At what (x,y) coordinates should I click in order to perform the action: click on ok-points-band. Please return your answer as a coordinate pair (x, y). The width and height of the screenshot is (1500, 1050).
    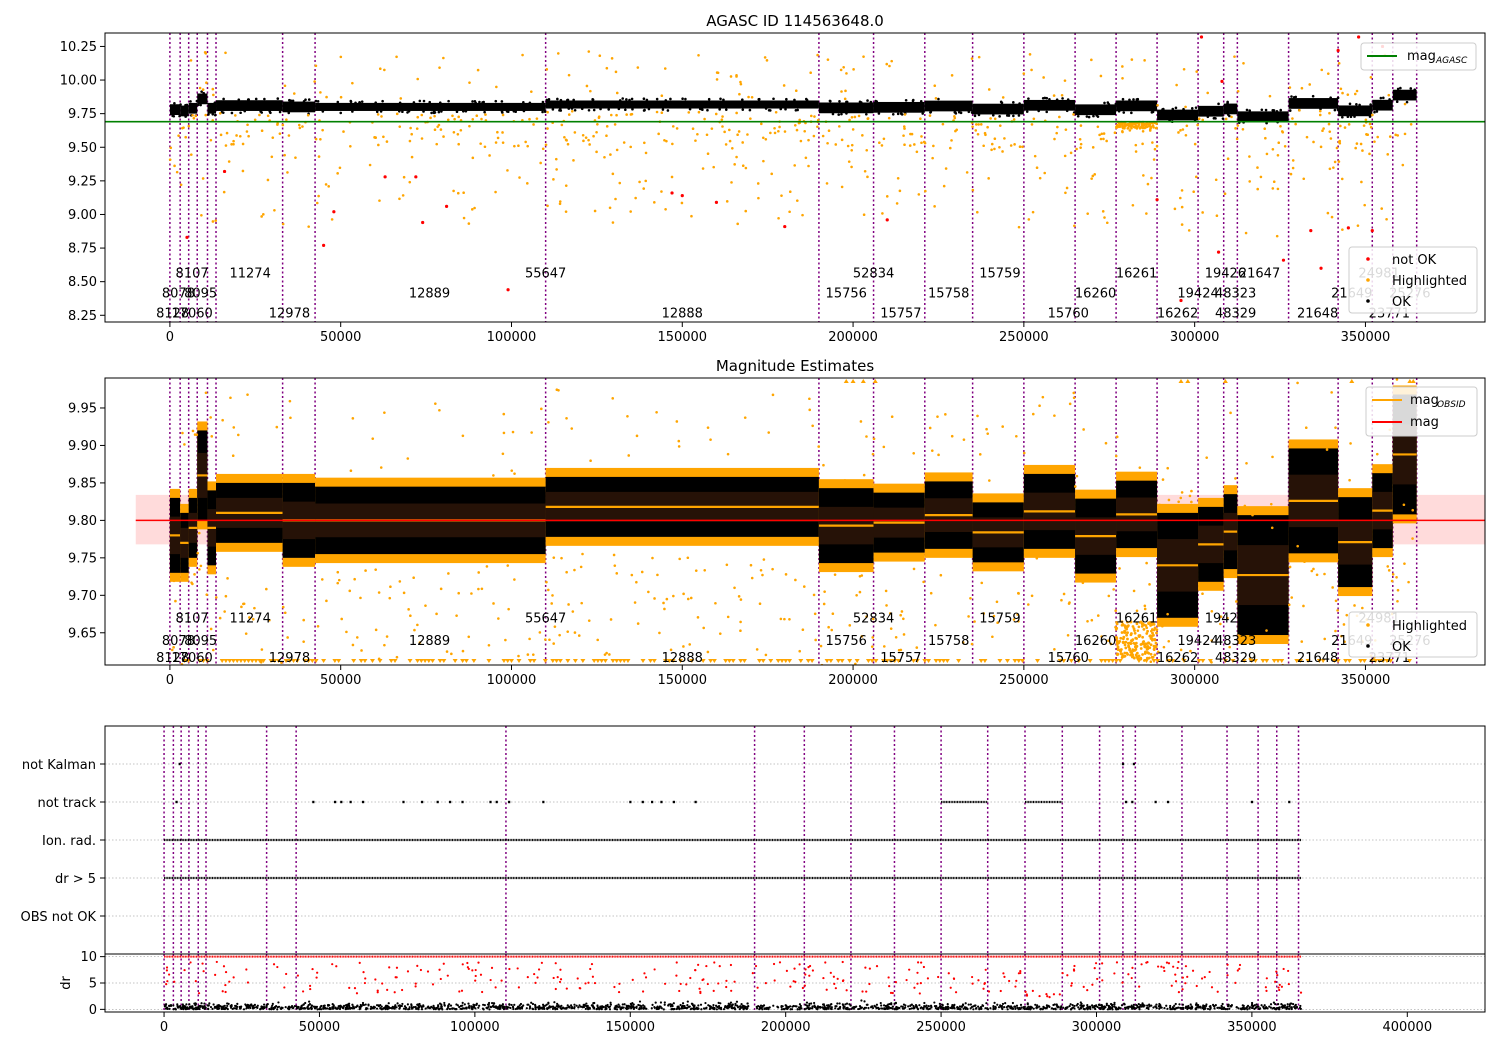
    Looking at the image, I should click on (1355, 111).